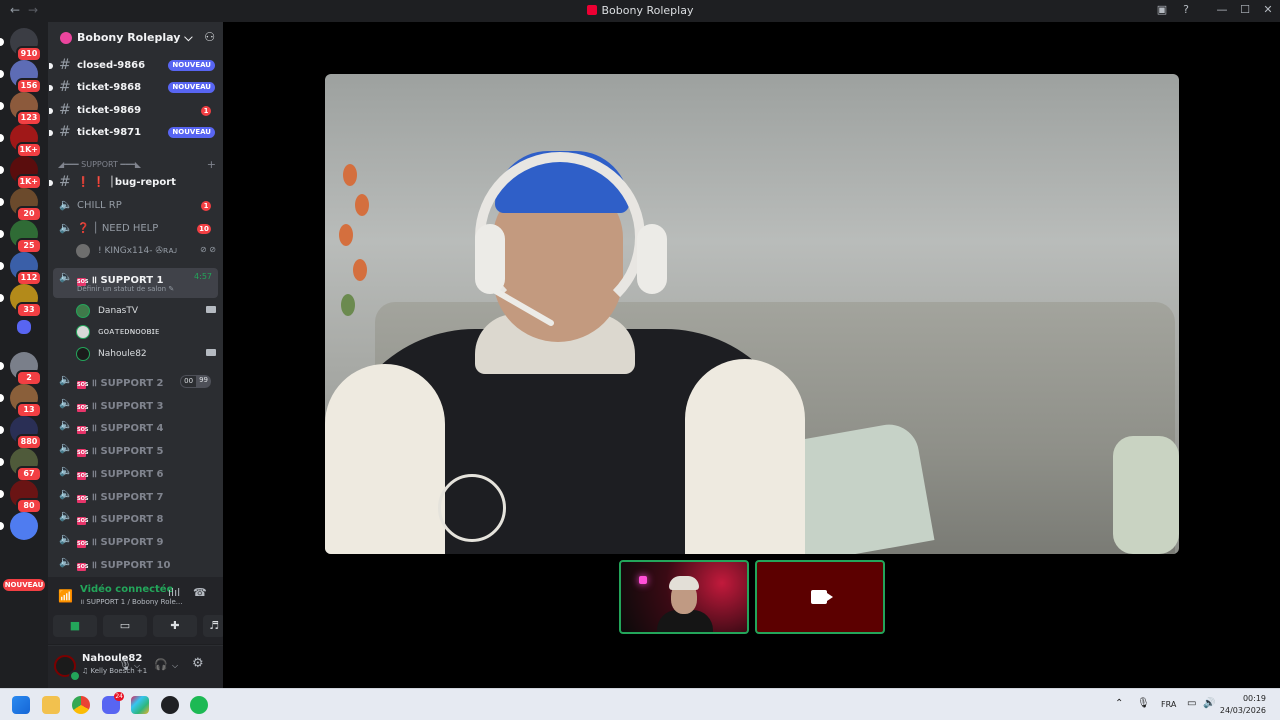 This screenshot has width=1280, height=720. What do you see at coordinates (1243, 705) in the screenshot?
I see `clock: 00:19 24/03/2026` at bounding box center [1243, 705].